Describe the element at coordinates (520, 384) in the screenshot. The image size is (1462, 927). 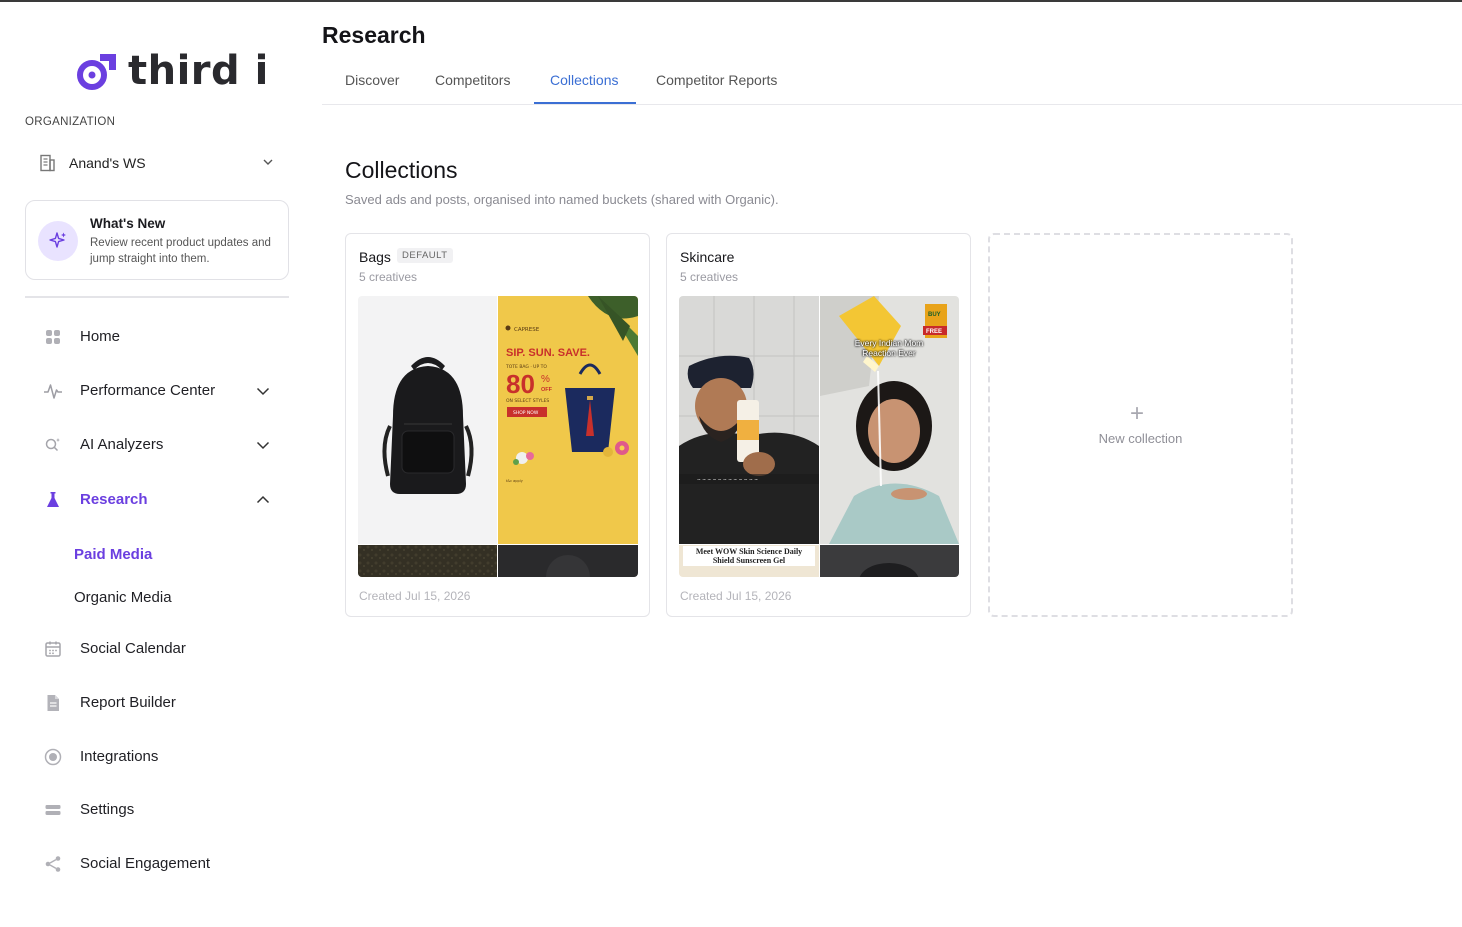
I see `ad-discount-text: 80` at that location.